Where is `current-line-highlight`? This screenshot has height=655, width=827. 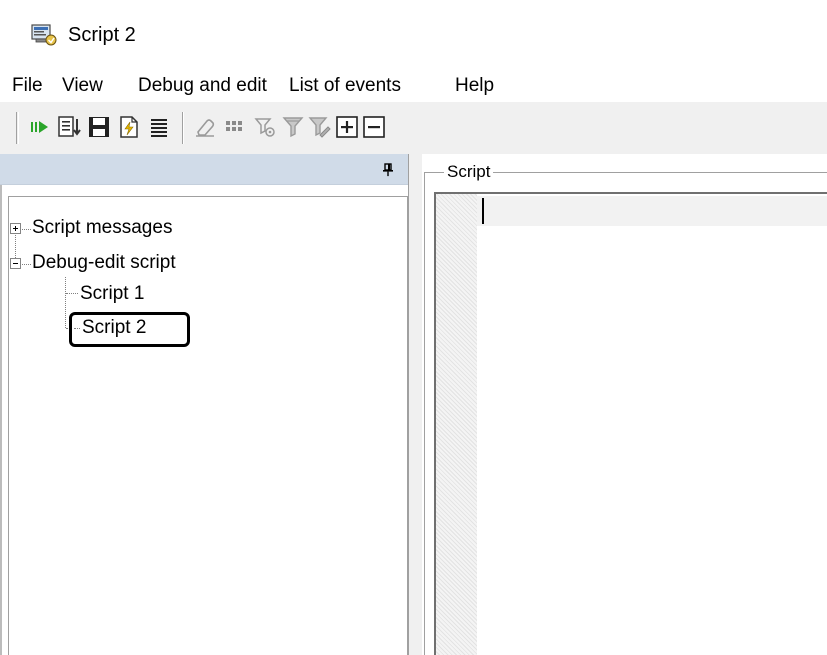 current-line-highlight is located at coordinates (652, 211).